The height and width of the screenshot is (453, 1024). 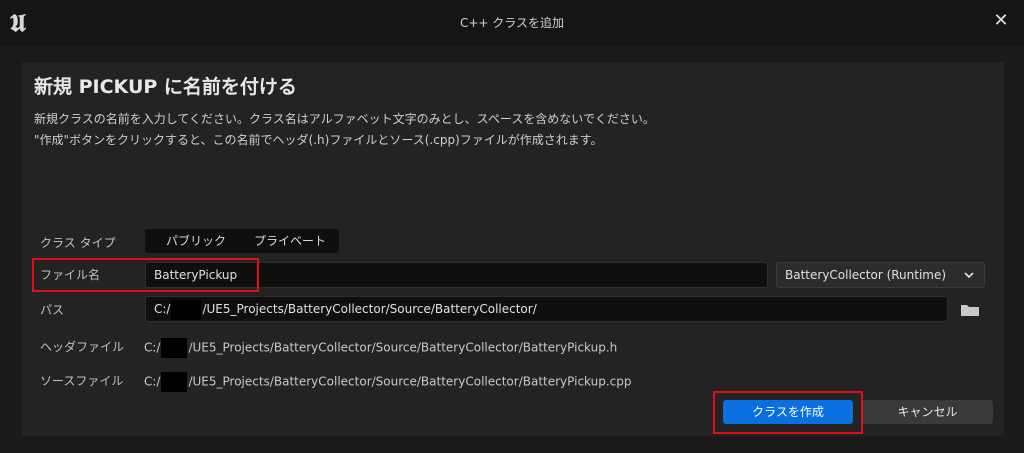 What do you see at coordinates (970, 310) in the screenshot?
I see `folder-icon` at bounding box center [970, 310].